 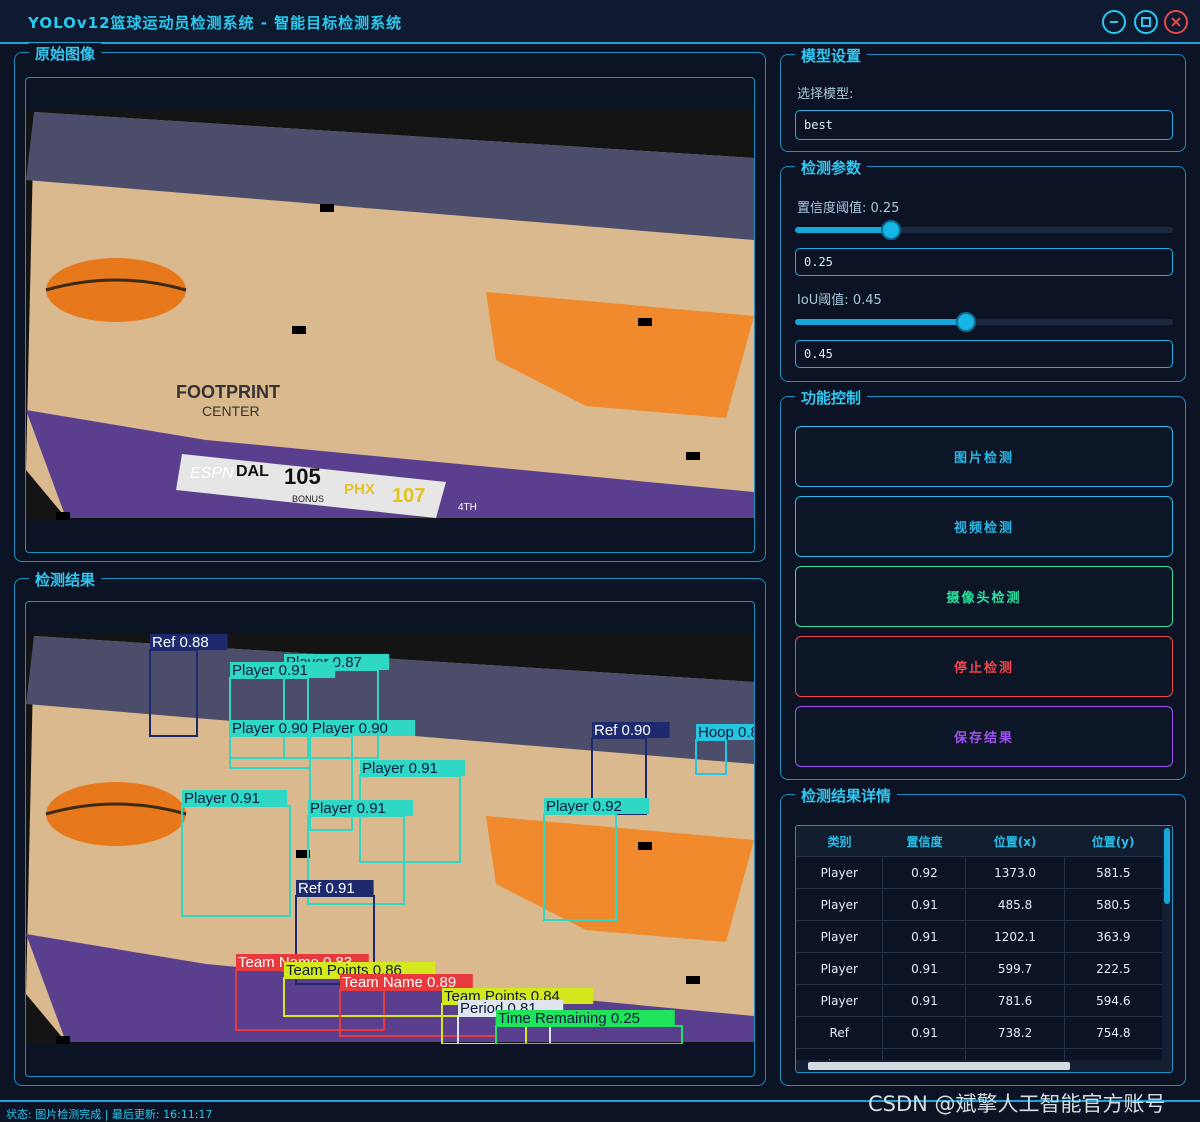 I want to click on table-row: Player 0.92 1373.0 581.5, so click(x=979, y=872).